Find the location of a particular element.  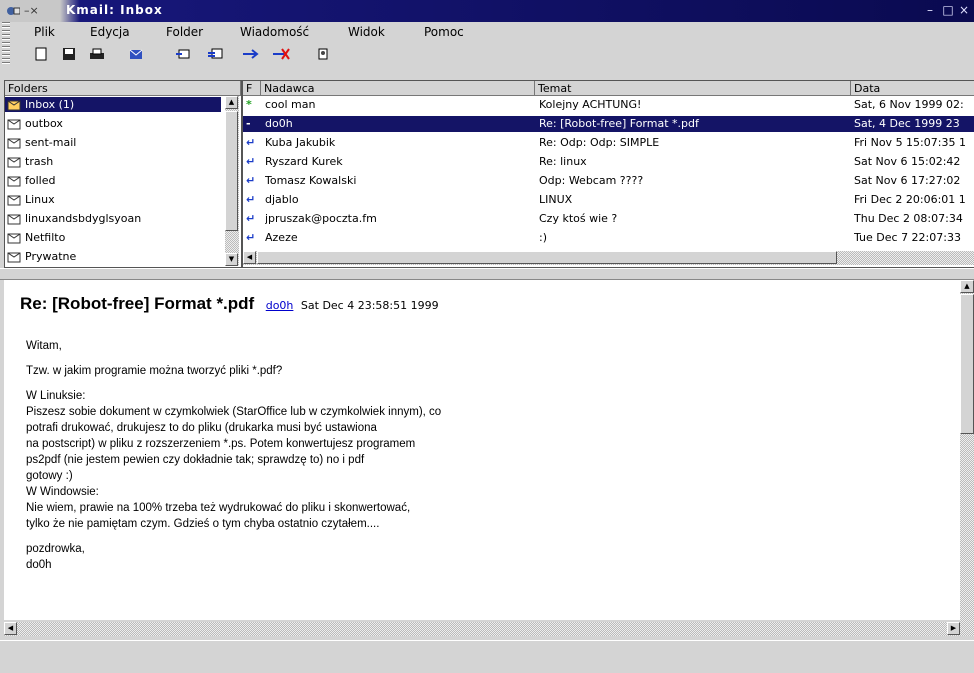

kmail-app-icon is located at coordinates (13, 11).